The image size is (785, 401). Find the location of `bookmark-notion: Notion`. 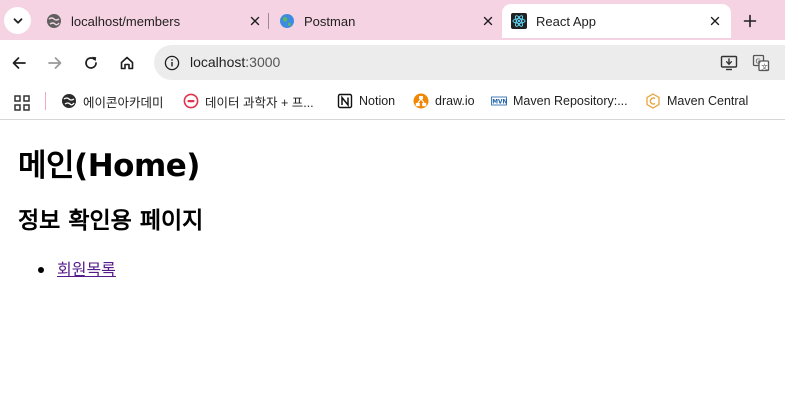

bookmark-notion: Notion is located at coordinates (366, 101).